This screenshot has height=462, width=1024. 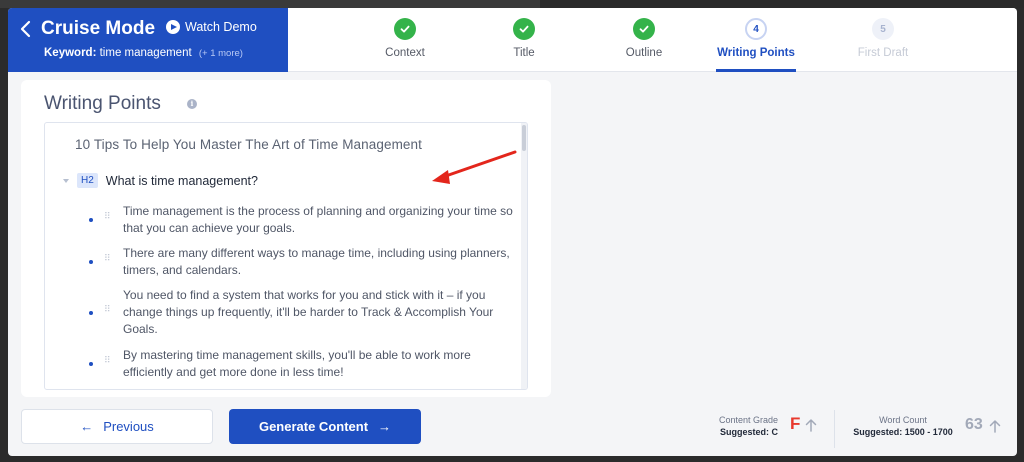 What do you see at coordinates (474, 167) in the screenshot?
I see `annotation-arrow-icon` at bounding box center [474, 167].